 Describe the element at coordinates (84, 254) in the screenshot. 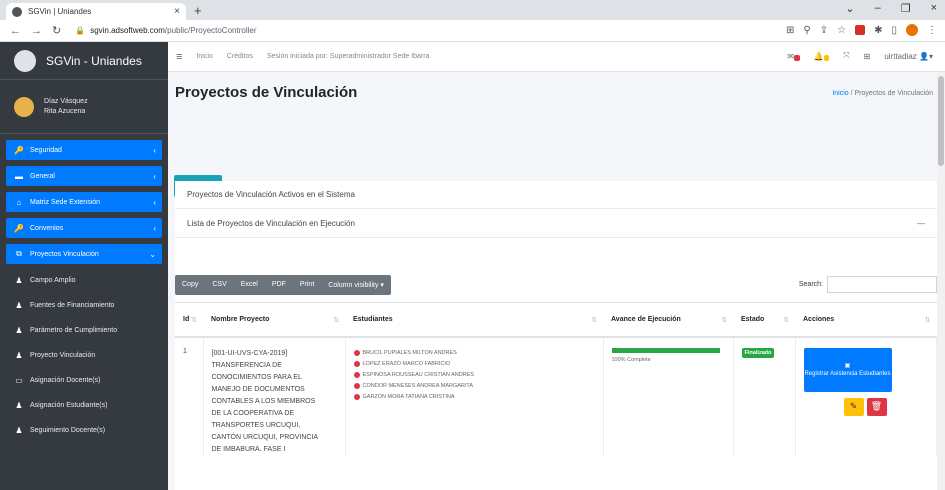

I see `sidebar-item-proyectos-vinculacion: ⧉ Proyectos Vinculación ⌄` at that location.